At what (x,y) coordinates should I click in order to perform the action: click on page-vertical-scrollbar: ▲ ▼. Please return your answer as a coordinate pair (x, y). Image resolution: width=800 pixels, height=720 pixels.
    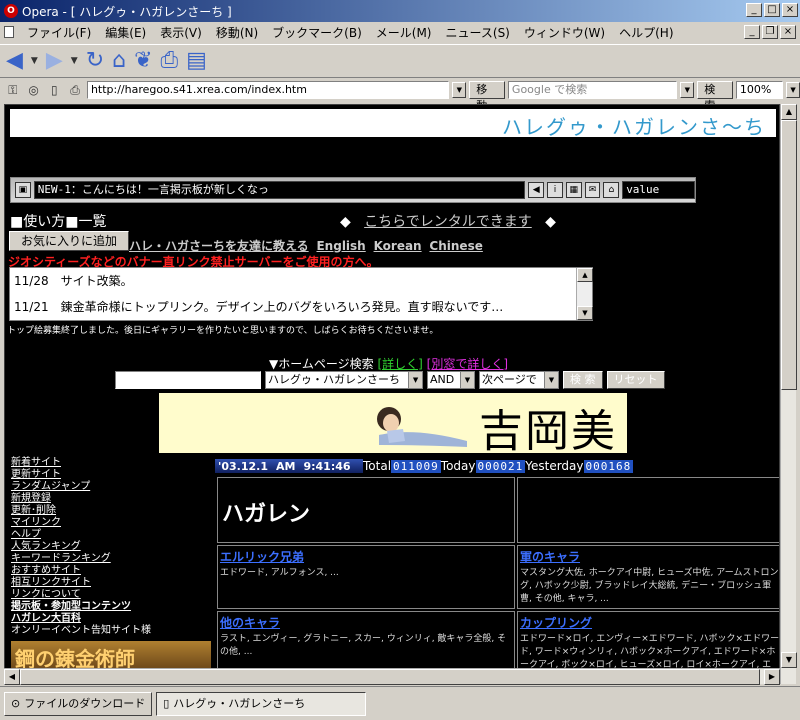
    Looking at the image, I should click on (788, 394).